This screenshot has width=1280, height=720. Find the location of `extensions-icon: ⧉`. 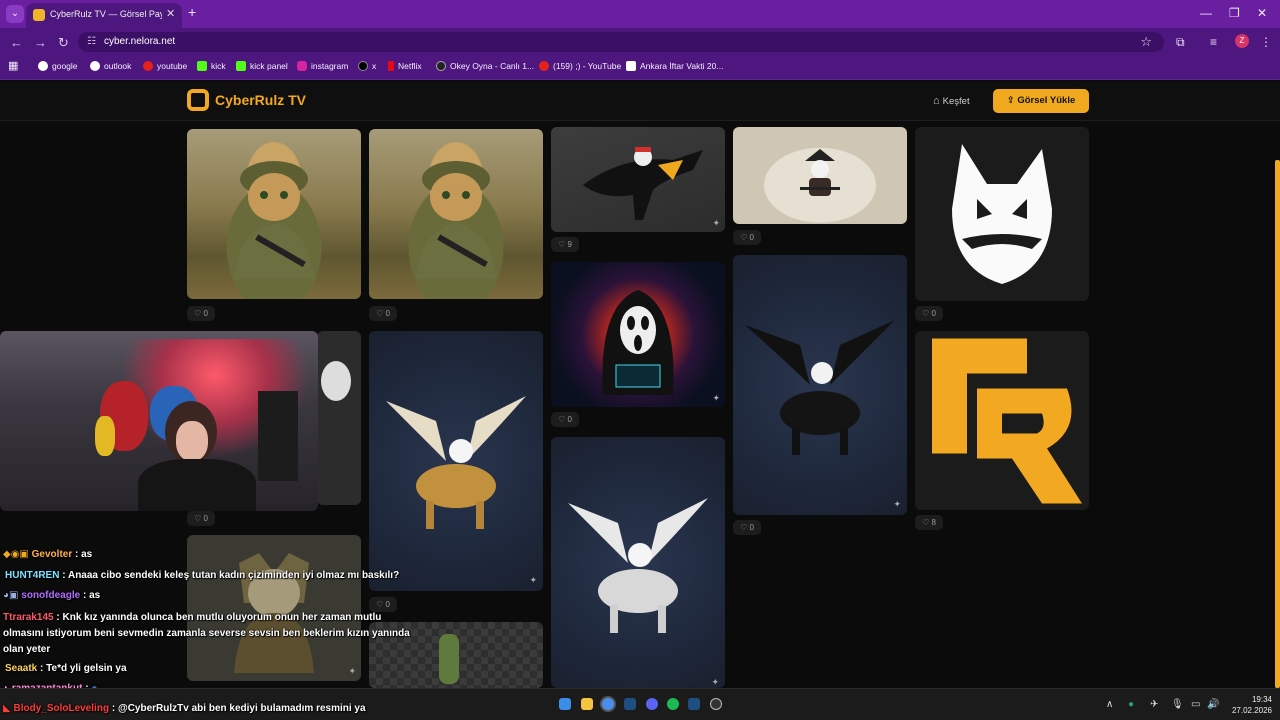

extensions-icon: ⧉ is located at coordinates (1180, 42).